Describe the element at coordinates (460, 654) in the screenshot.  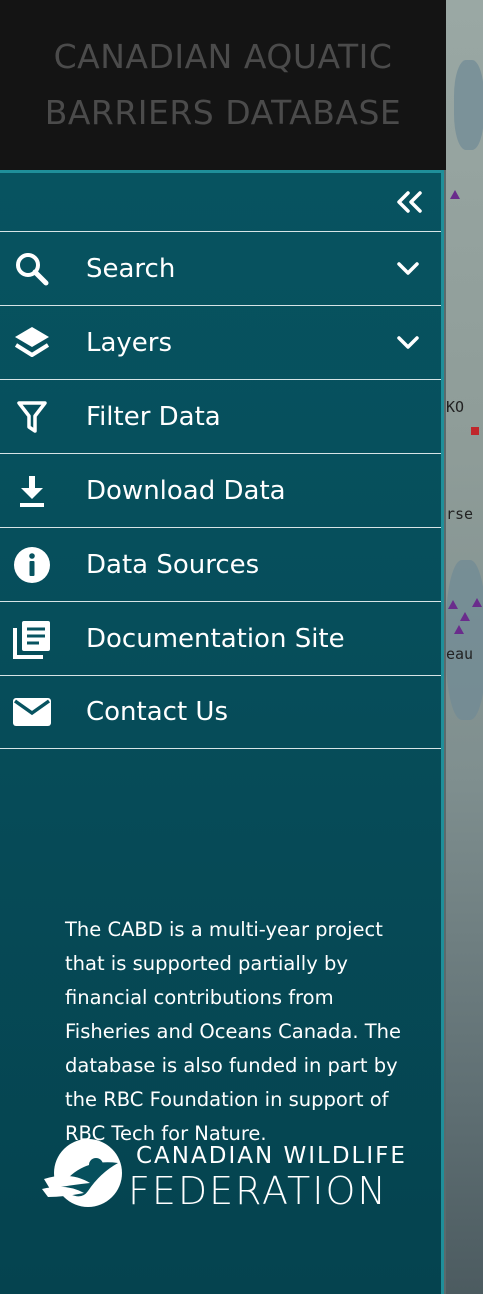
I see `map-label: eau` at that location.